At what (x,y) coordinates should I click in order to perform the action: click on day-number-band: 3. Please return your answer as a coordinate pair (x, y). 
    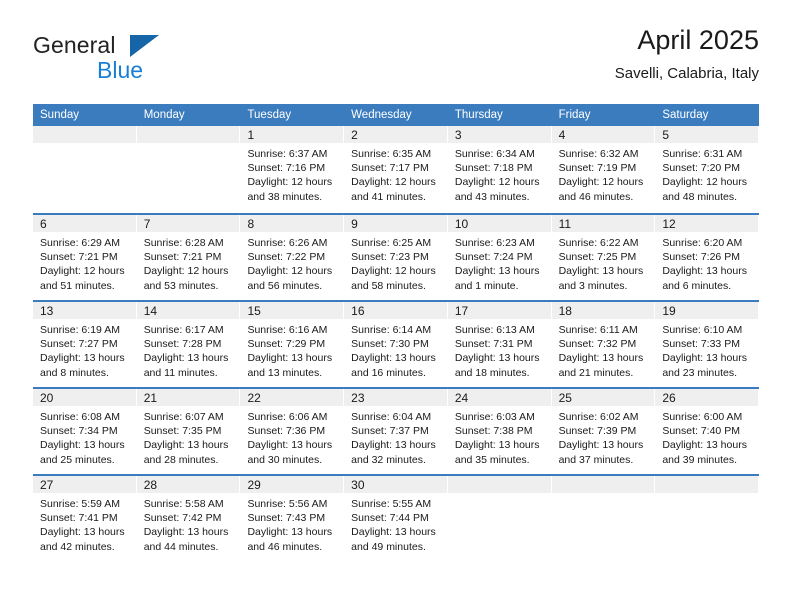
    Looking at the image, I should click on (499, 134).